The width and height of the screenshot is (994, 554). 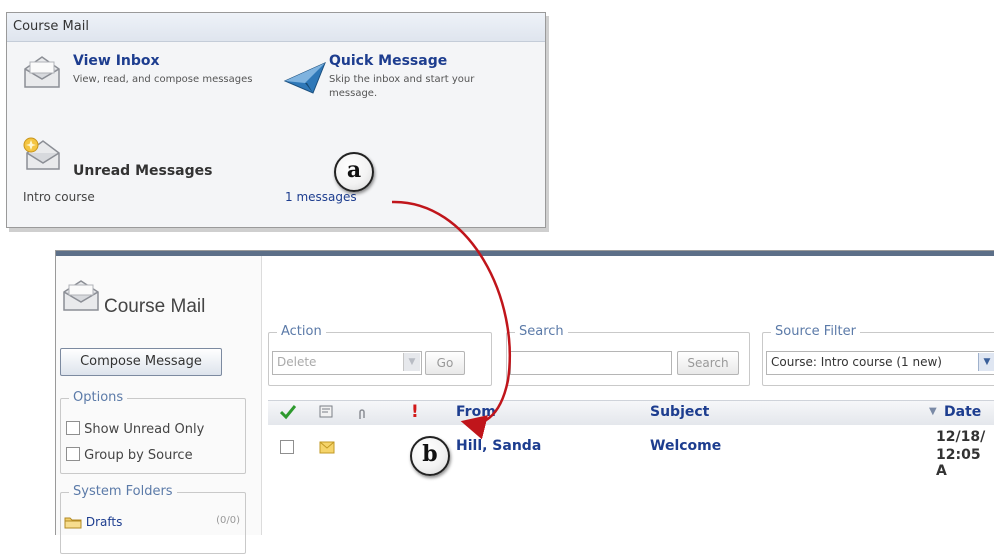 I want to click on from-column-header: From, so click(x=476, y=412).